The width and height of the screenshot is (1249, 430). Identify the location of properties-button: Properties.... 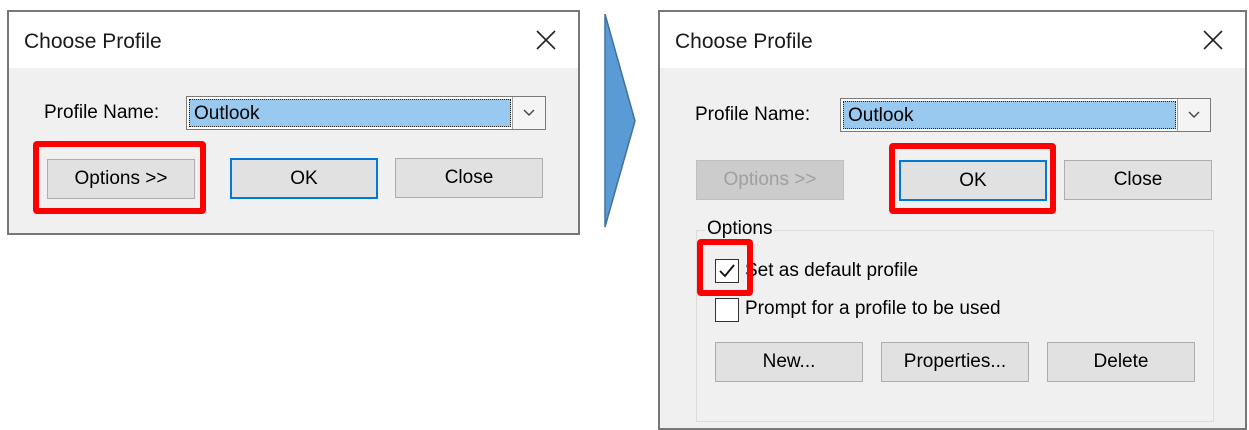
(955, 362).